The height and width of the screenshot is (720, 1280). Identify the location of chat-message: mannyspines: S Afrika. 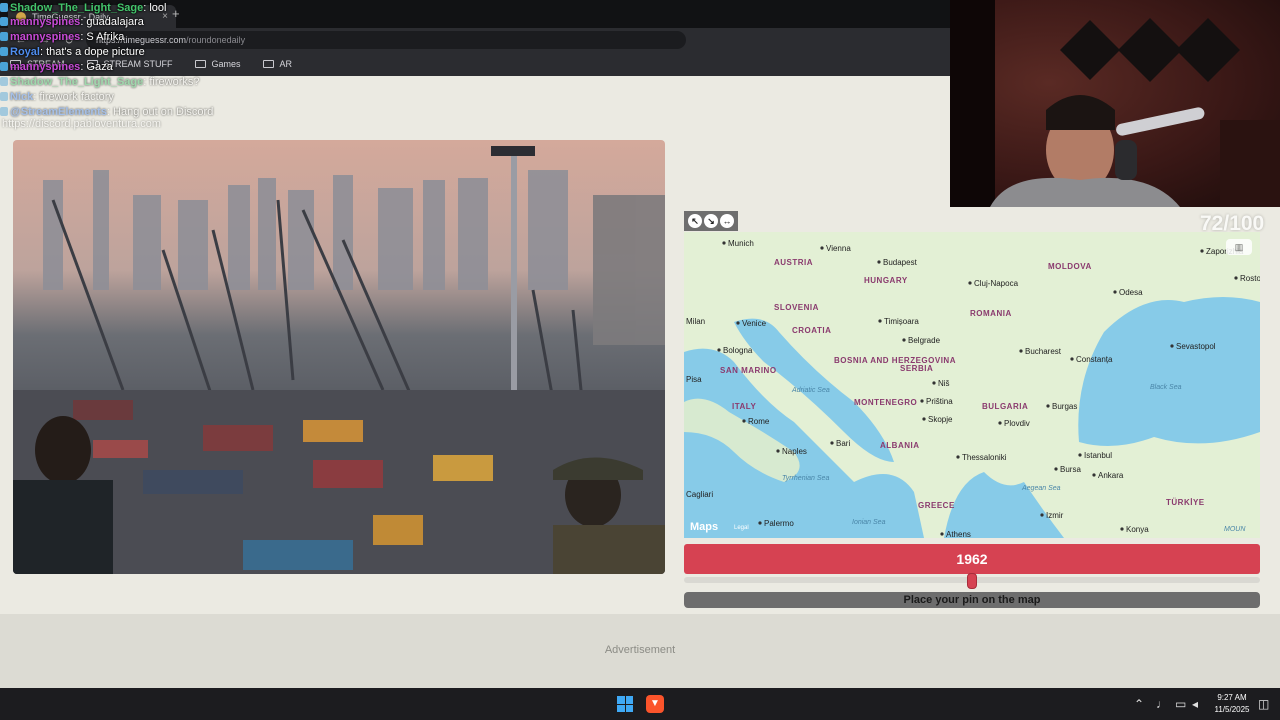
(62, 36).